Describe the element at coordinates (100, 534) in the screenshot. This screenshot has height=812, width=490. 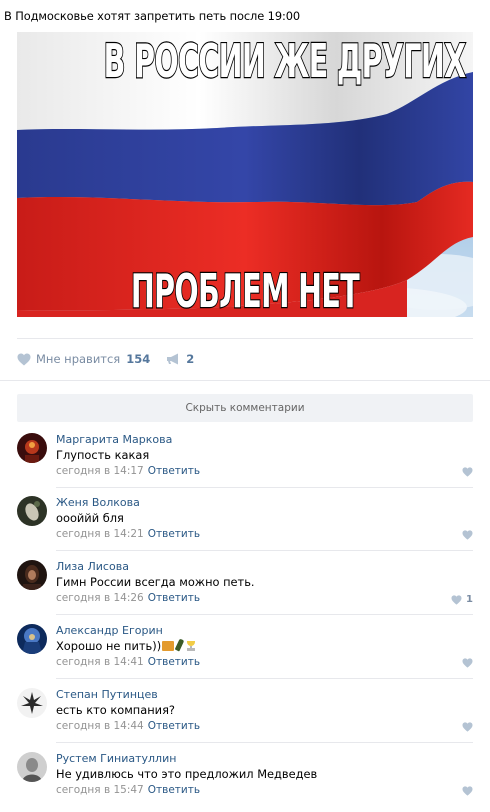
I see `comment-time: сегодня в 14:21` at that location.